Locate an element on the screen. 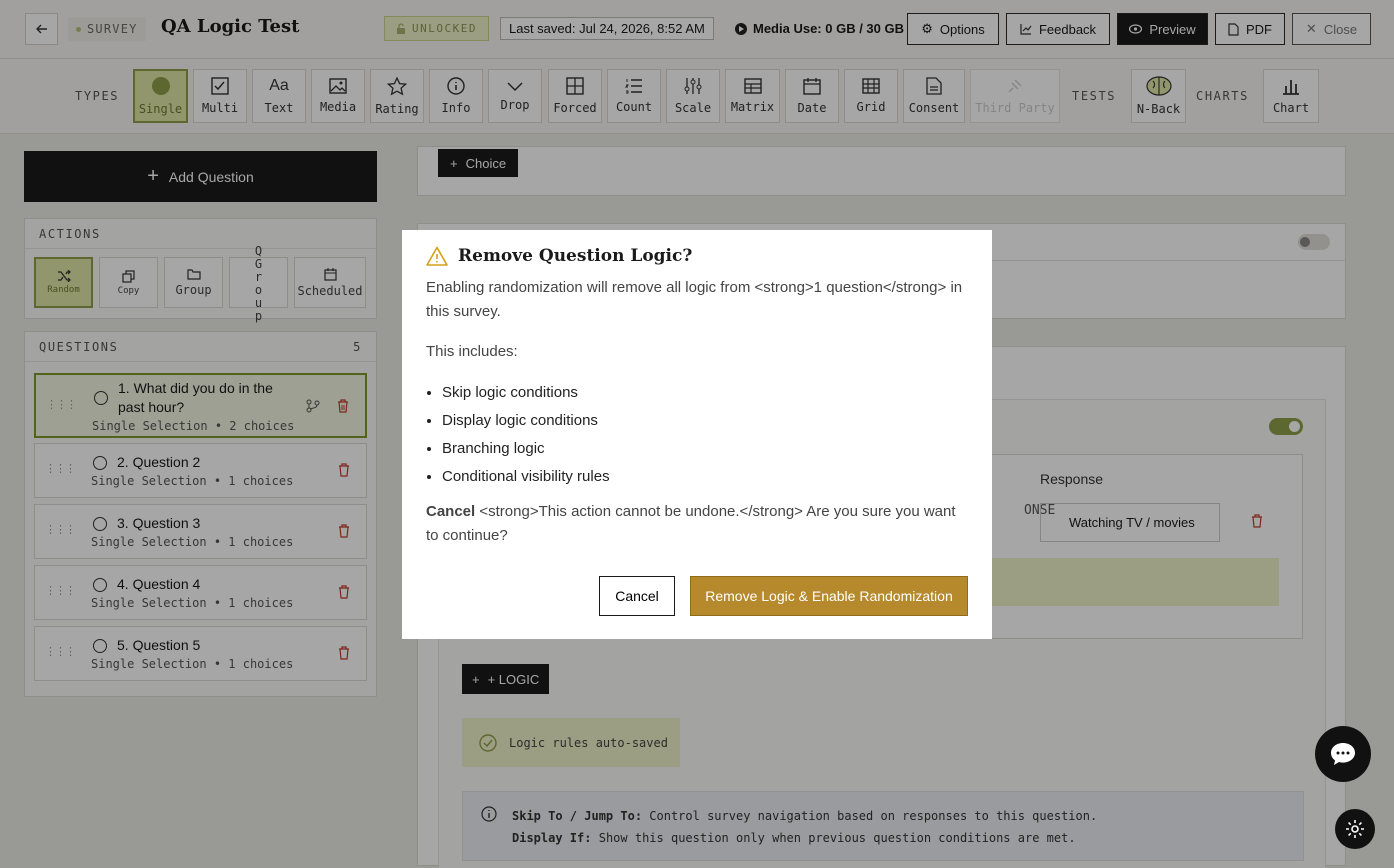 The image size is (1394, 868). list-item: Conditional visibility rules is located at coordinates (526, 477).